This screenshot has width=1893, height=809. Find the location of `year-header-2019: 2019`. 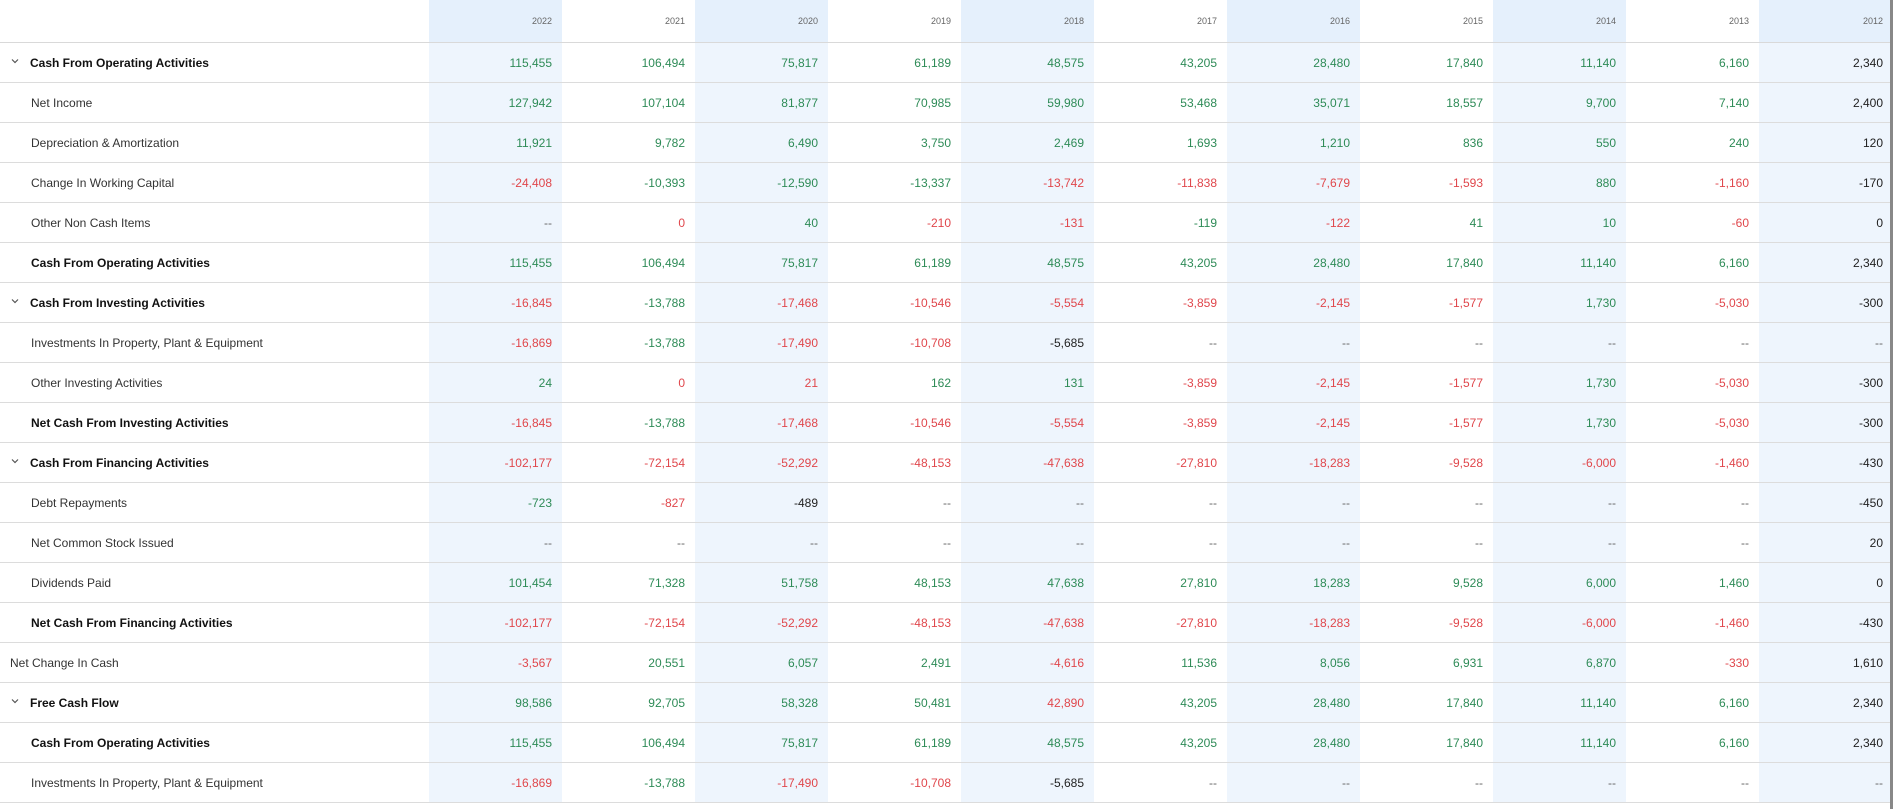

year-header-2019: 2019 is located at coordinates (894, 21).